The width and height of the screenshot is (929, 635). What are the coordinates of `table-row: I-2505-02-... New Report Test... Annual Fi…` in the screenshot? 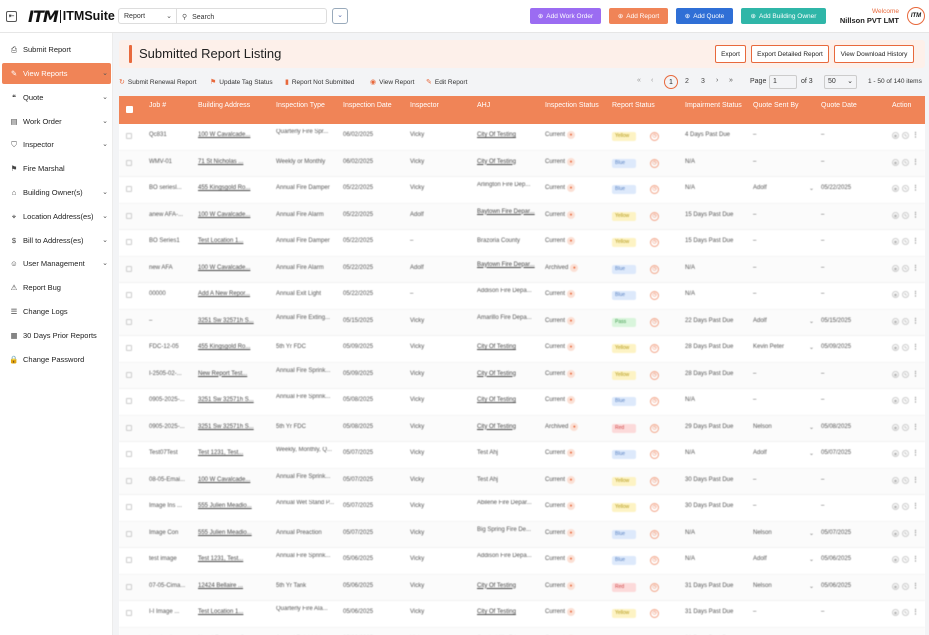 It's located at (522, 375).